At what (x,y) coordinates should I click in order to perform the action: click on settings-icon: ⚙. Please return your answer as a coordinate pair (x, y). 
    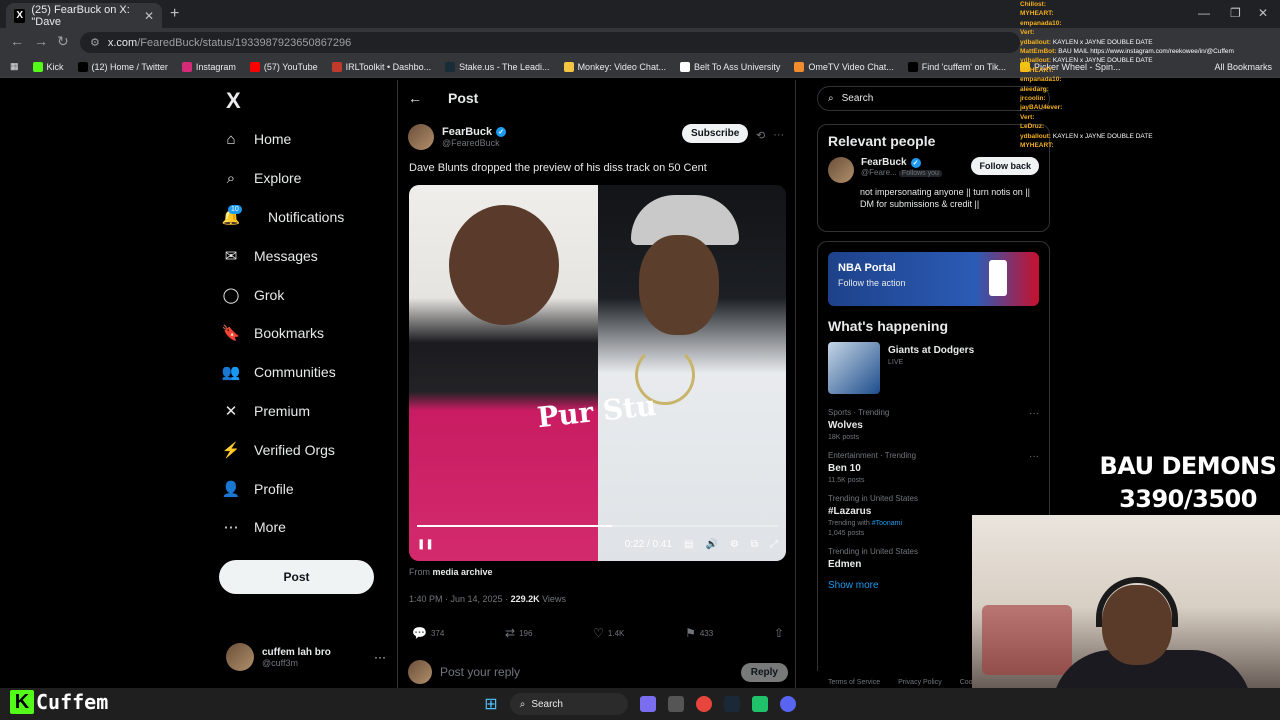
    Looking at the image, I should click on (734, 544).